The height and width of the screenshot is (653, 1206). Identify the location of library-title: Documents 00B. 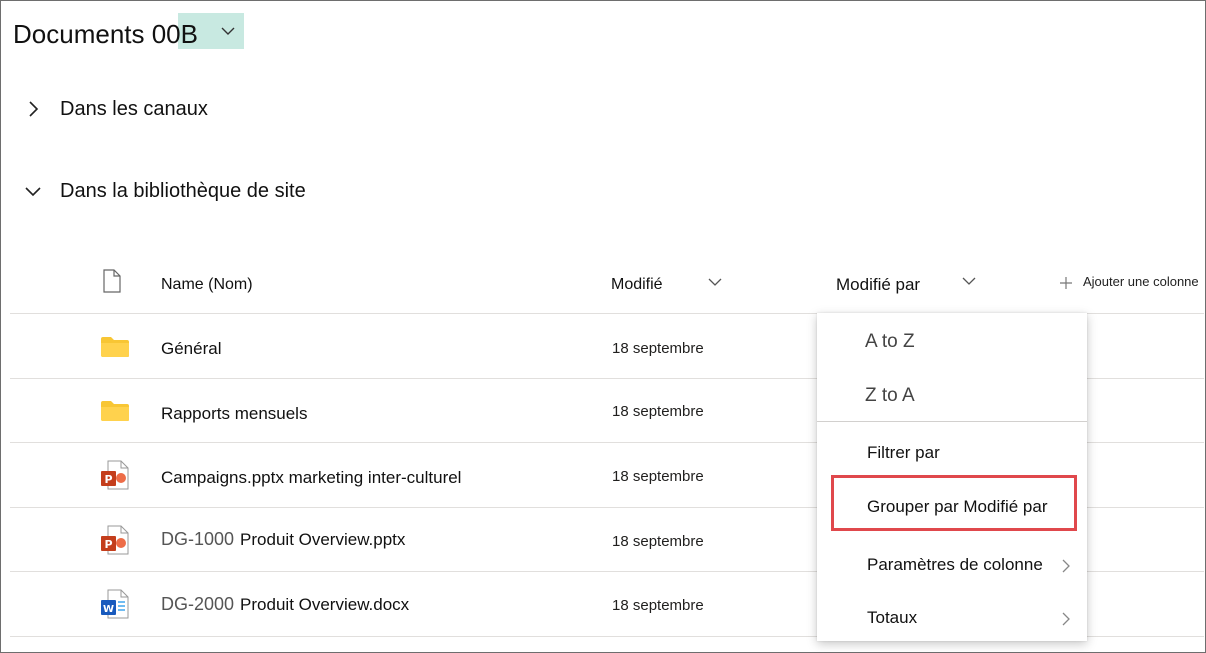
(105, 34).